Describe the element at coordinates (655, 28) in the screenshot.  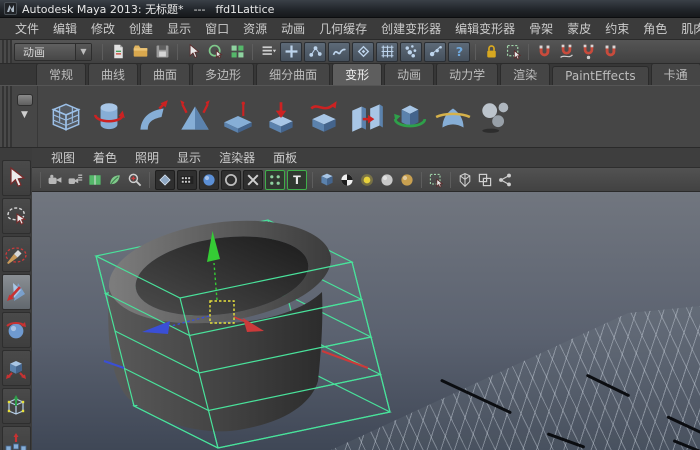
I see `menu-character: 角色` at that location.